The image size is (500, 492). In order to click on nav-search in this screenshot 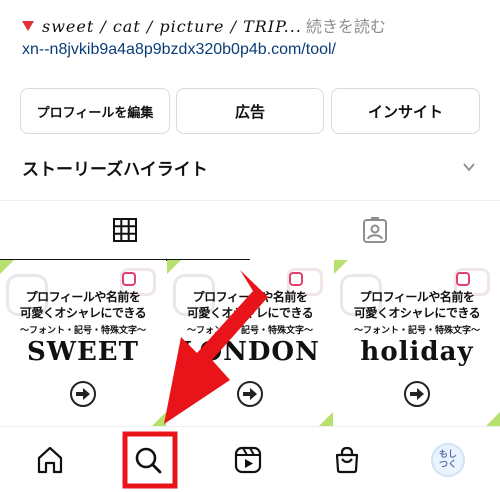, I will do `click(148, 460)`.